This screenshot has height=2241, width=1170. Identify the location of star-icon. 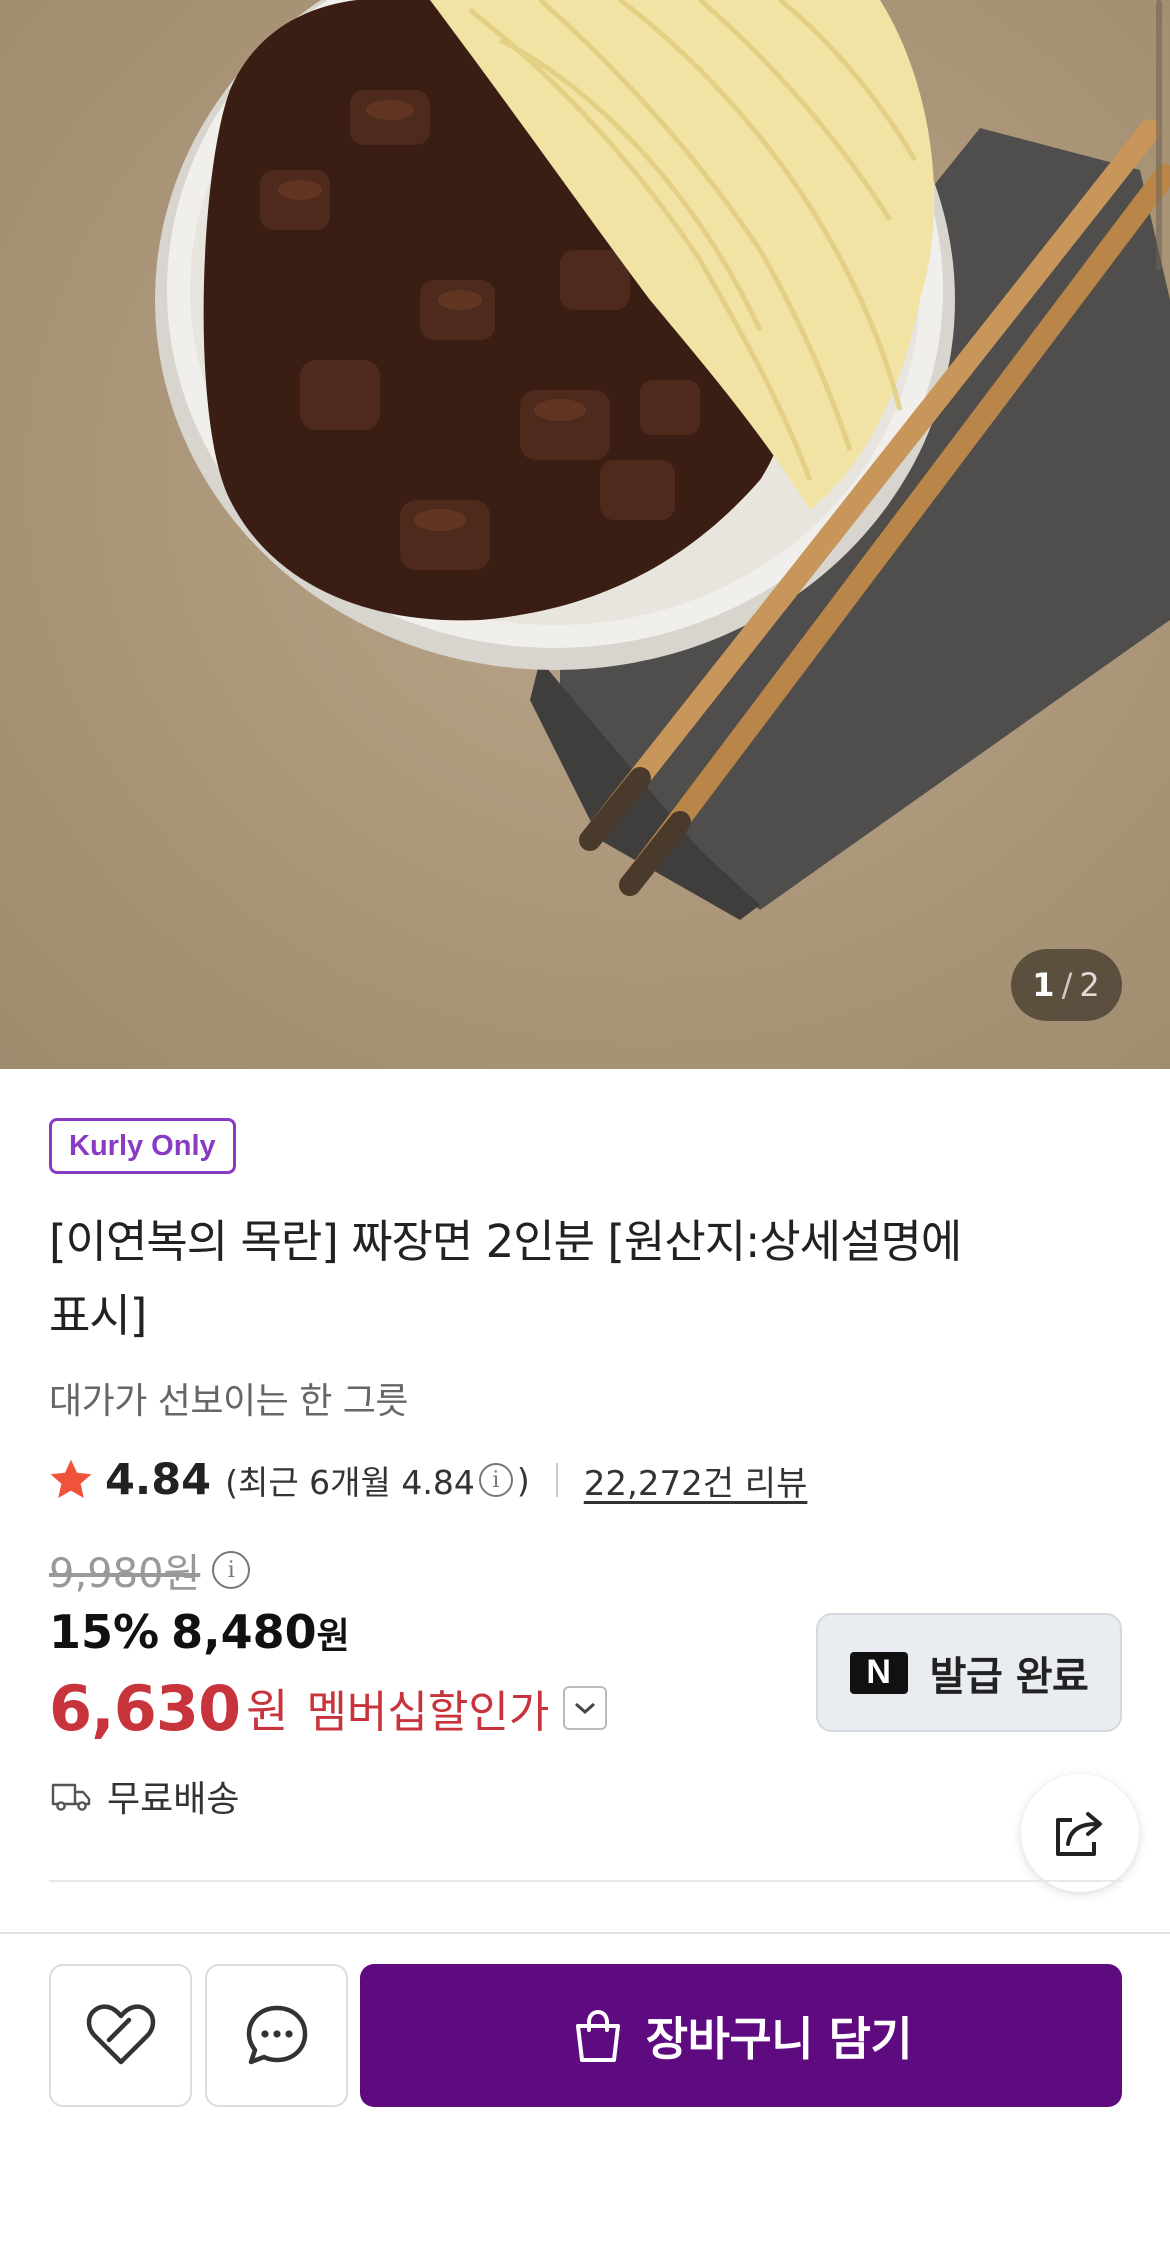
(71, 1478).